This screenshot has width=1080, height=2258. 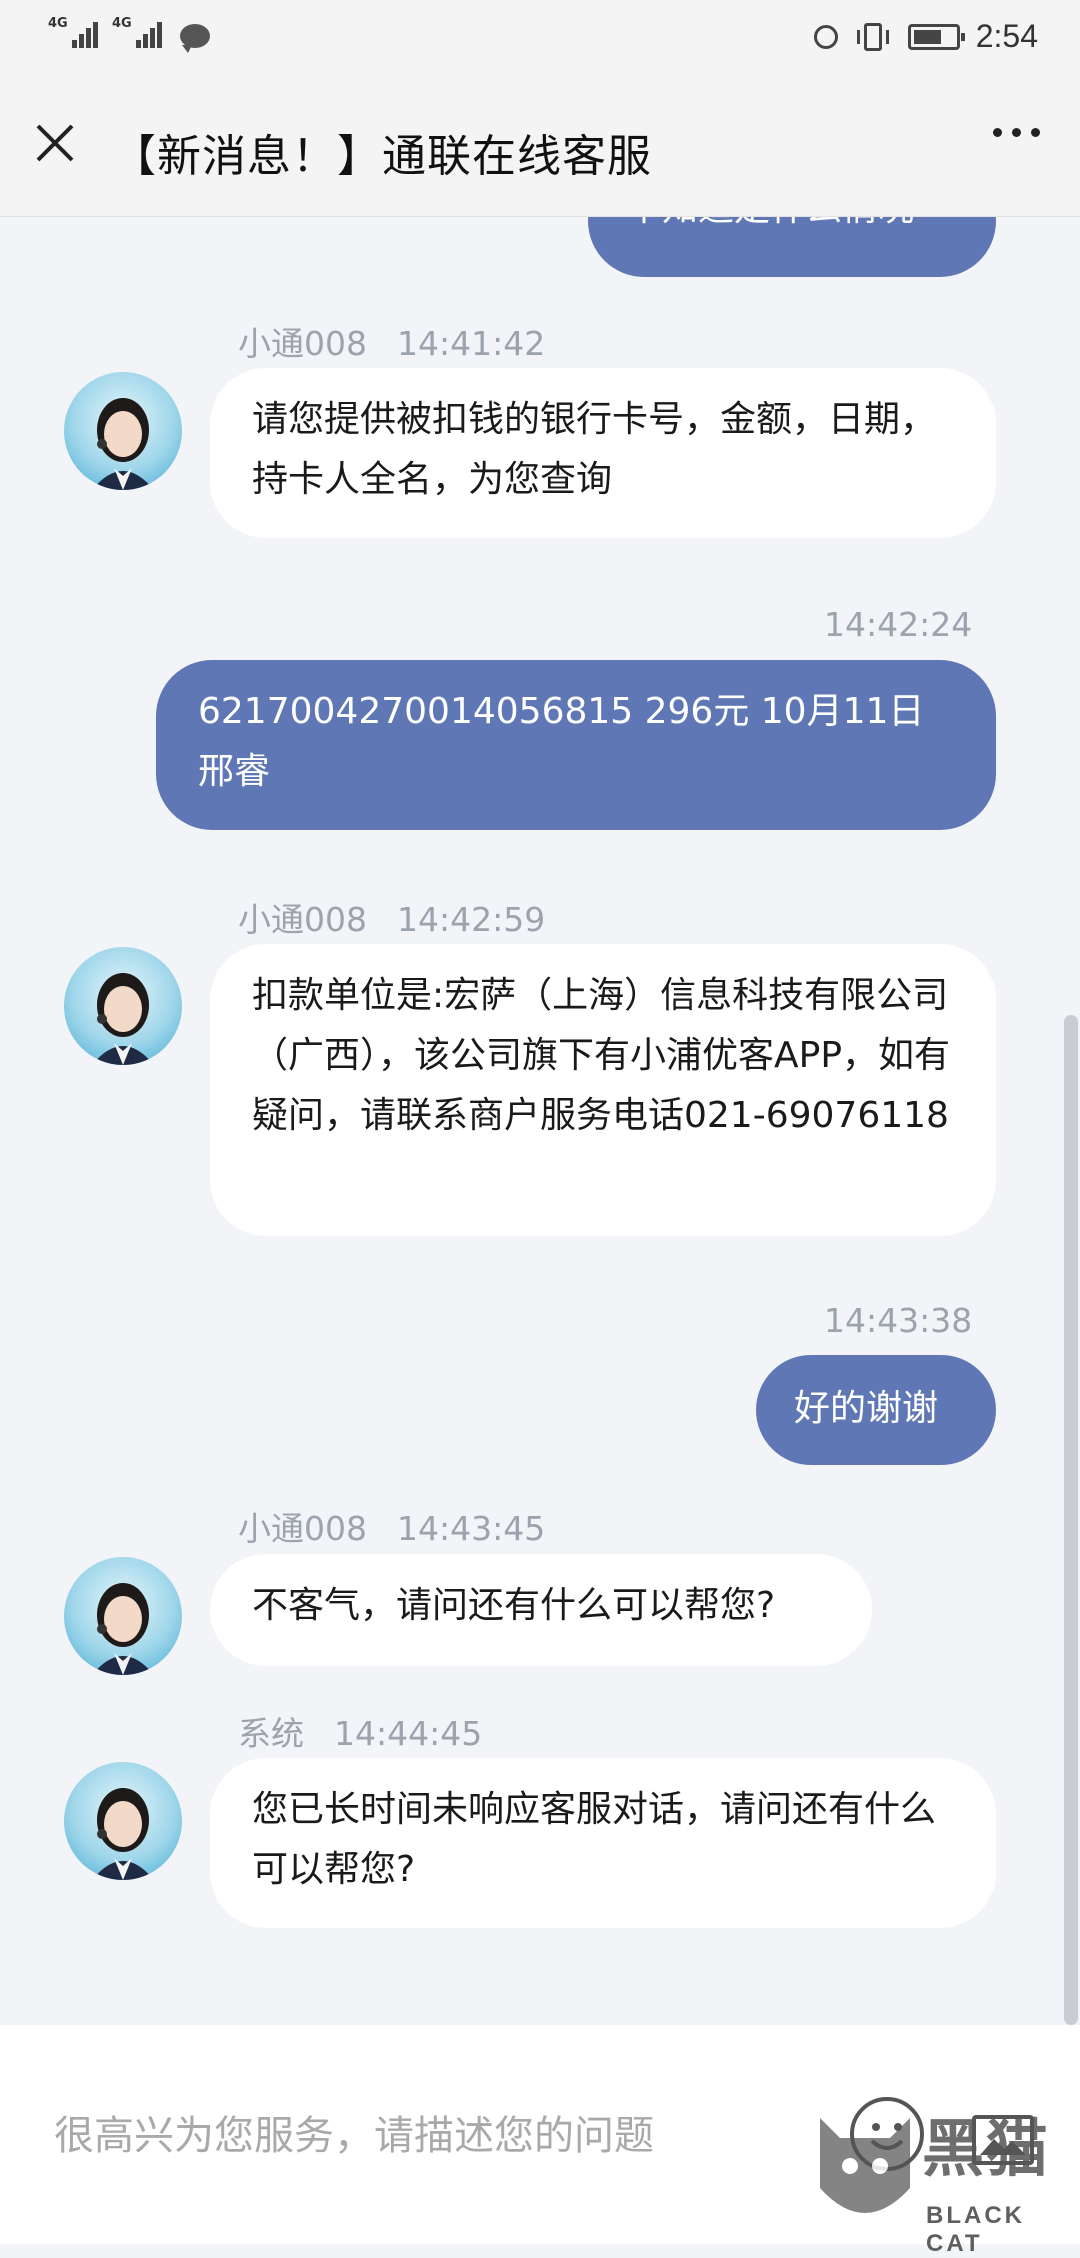 What do you see at coordinates (540, 42) in the screenshot?
I see `status-bar: 4G 4G 2:54` at bounding box center [540, 42].